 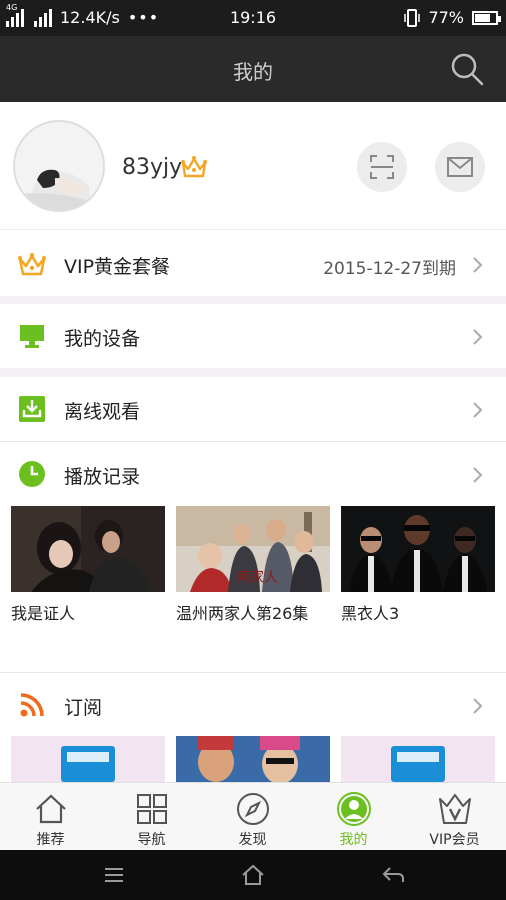 What do you see at coordinates (151, 840) in the screenshot?
I see `tab-label: 导航` at bounding box center [151, 840].